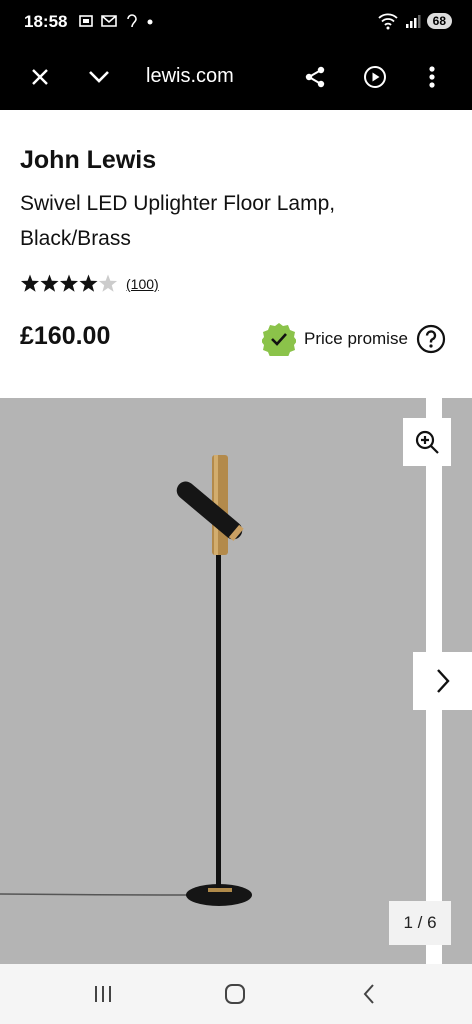 Image resolution: width=472 pixels, height=1024 pixels. I want to click on dot-icon, so click(150, 22).